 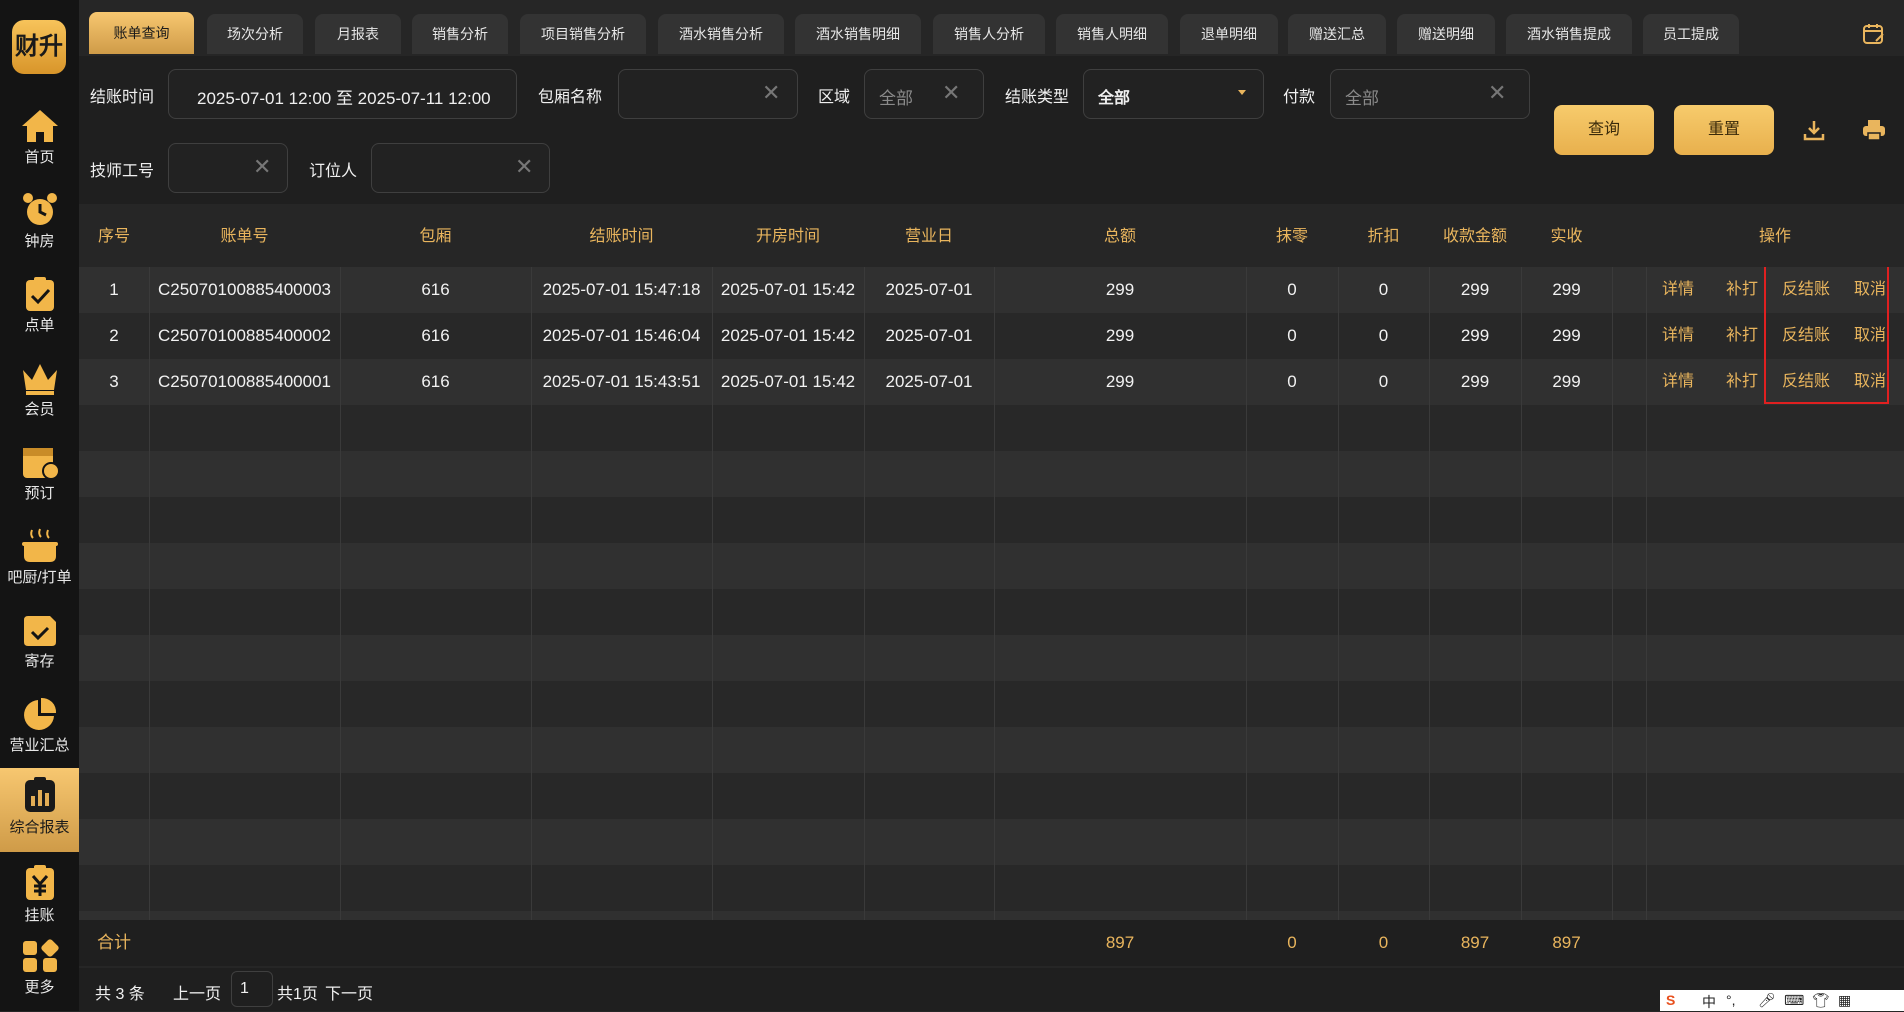 What do you see at coordinates (349, 992) in the screenshot?
I see `next-page-button: 下一页` at bounding box center [349, 992].